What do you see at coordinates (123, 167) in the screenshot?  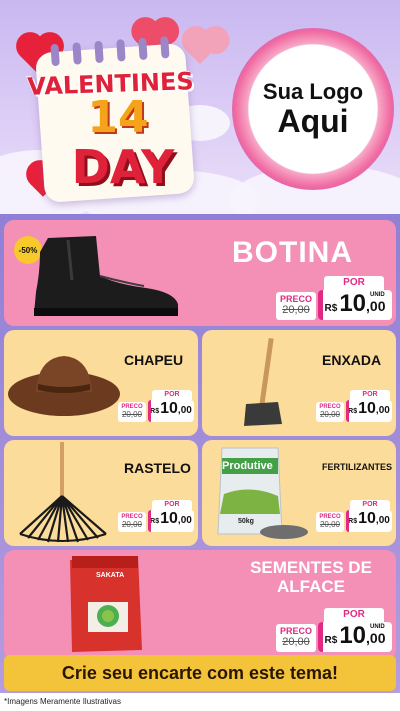 I see `title-day: DAY` at bounding box center [123, 167].